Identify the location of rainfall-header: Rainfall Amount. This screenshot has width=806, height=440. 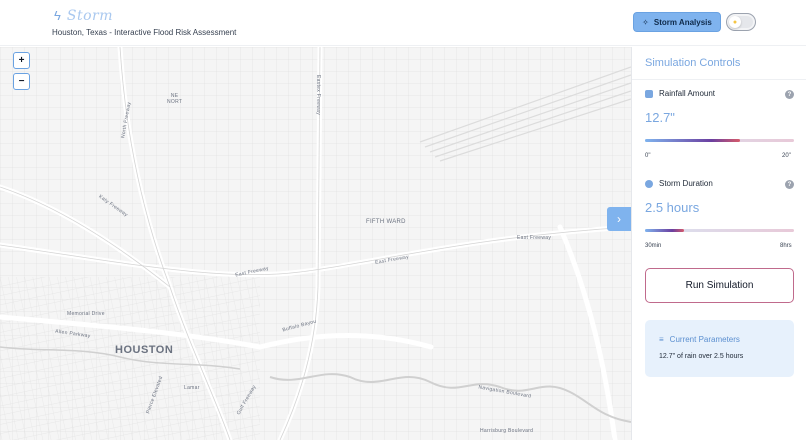
(680, 93).